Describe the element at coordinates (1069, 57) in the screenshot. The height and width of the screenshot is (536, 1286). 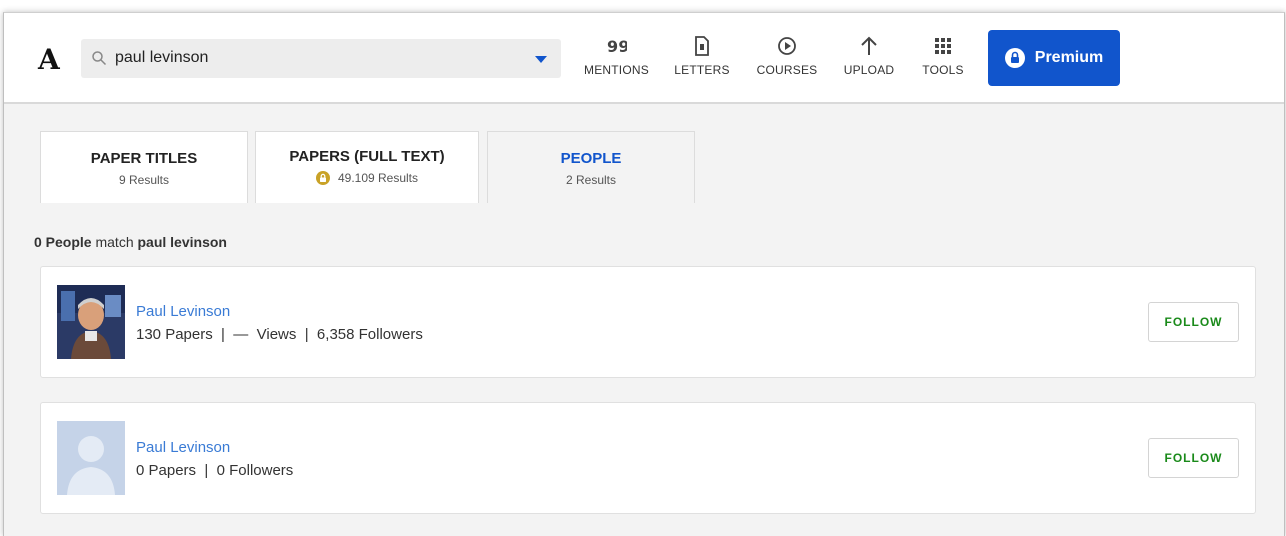
I see `premium-label: Premium` at that location.